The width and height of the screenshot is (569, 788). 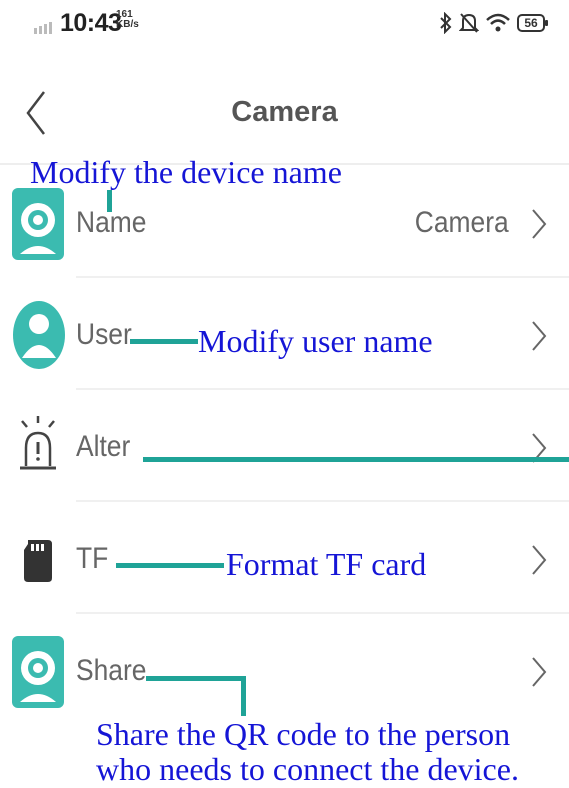 I want to click on status-bar: 10:43 161 KB/s 56, so click(x=284, y=24).